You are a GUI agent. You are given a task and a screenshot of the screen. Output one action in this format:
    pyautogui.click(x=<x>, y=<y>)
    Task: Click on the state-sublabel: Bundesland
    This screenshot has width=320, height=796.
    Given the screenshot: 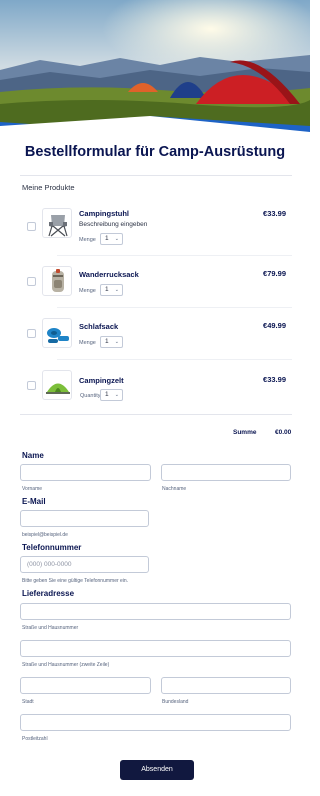 What is the action you would take?
    pyautogui.click(x=175, y=702)
    